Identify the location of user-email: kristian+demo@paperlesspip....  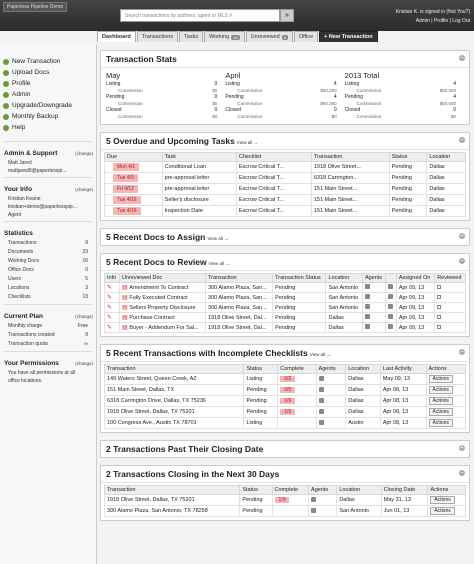
(48, 207).